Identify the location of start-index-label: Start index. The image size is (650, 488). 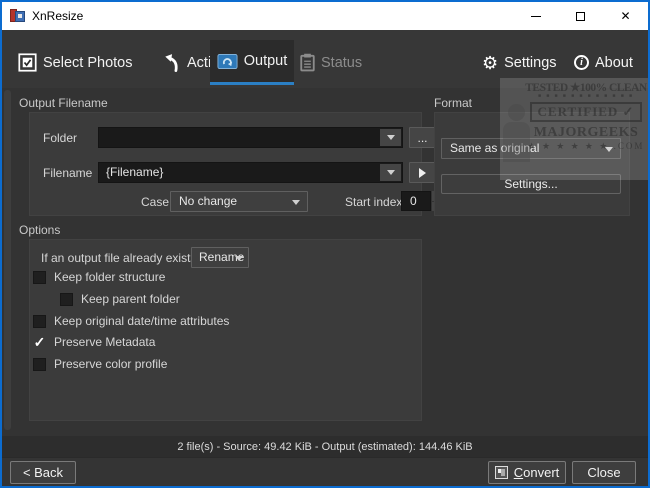
(374, 202).